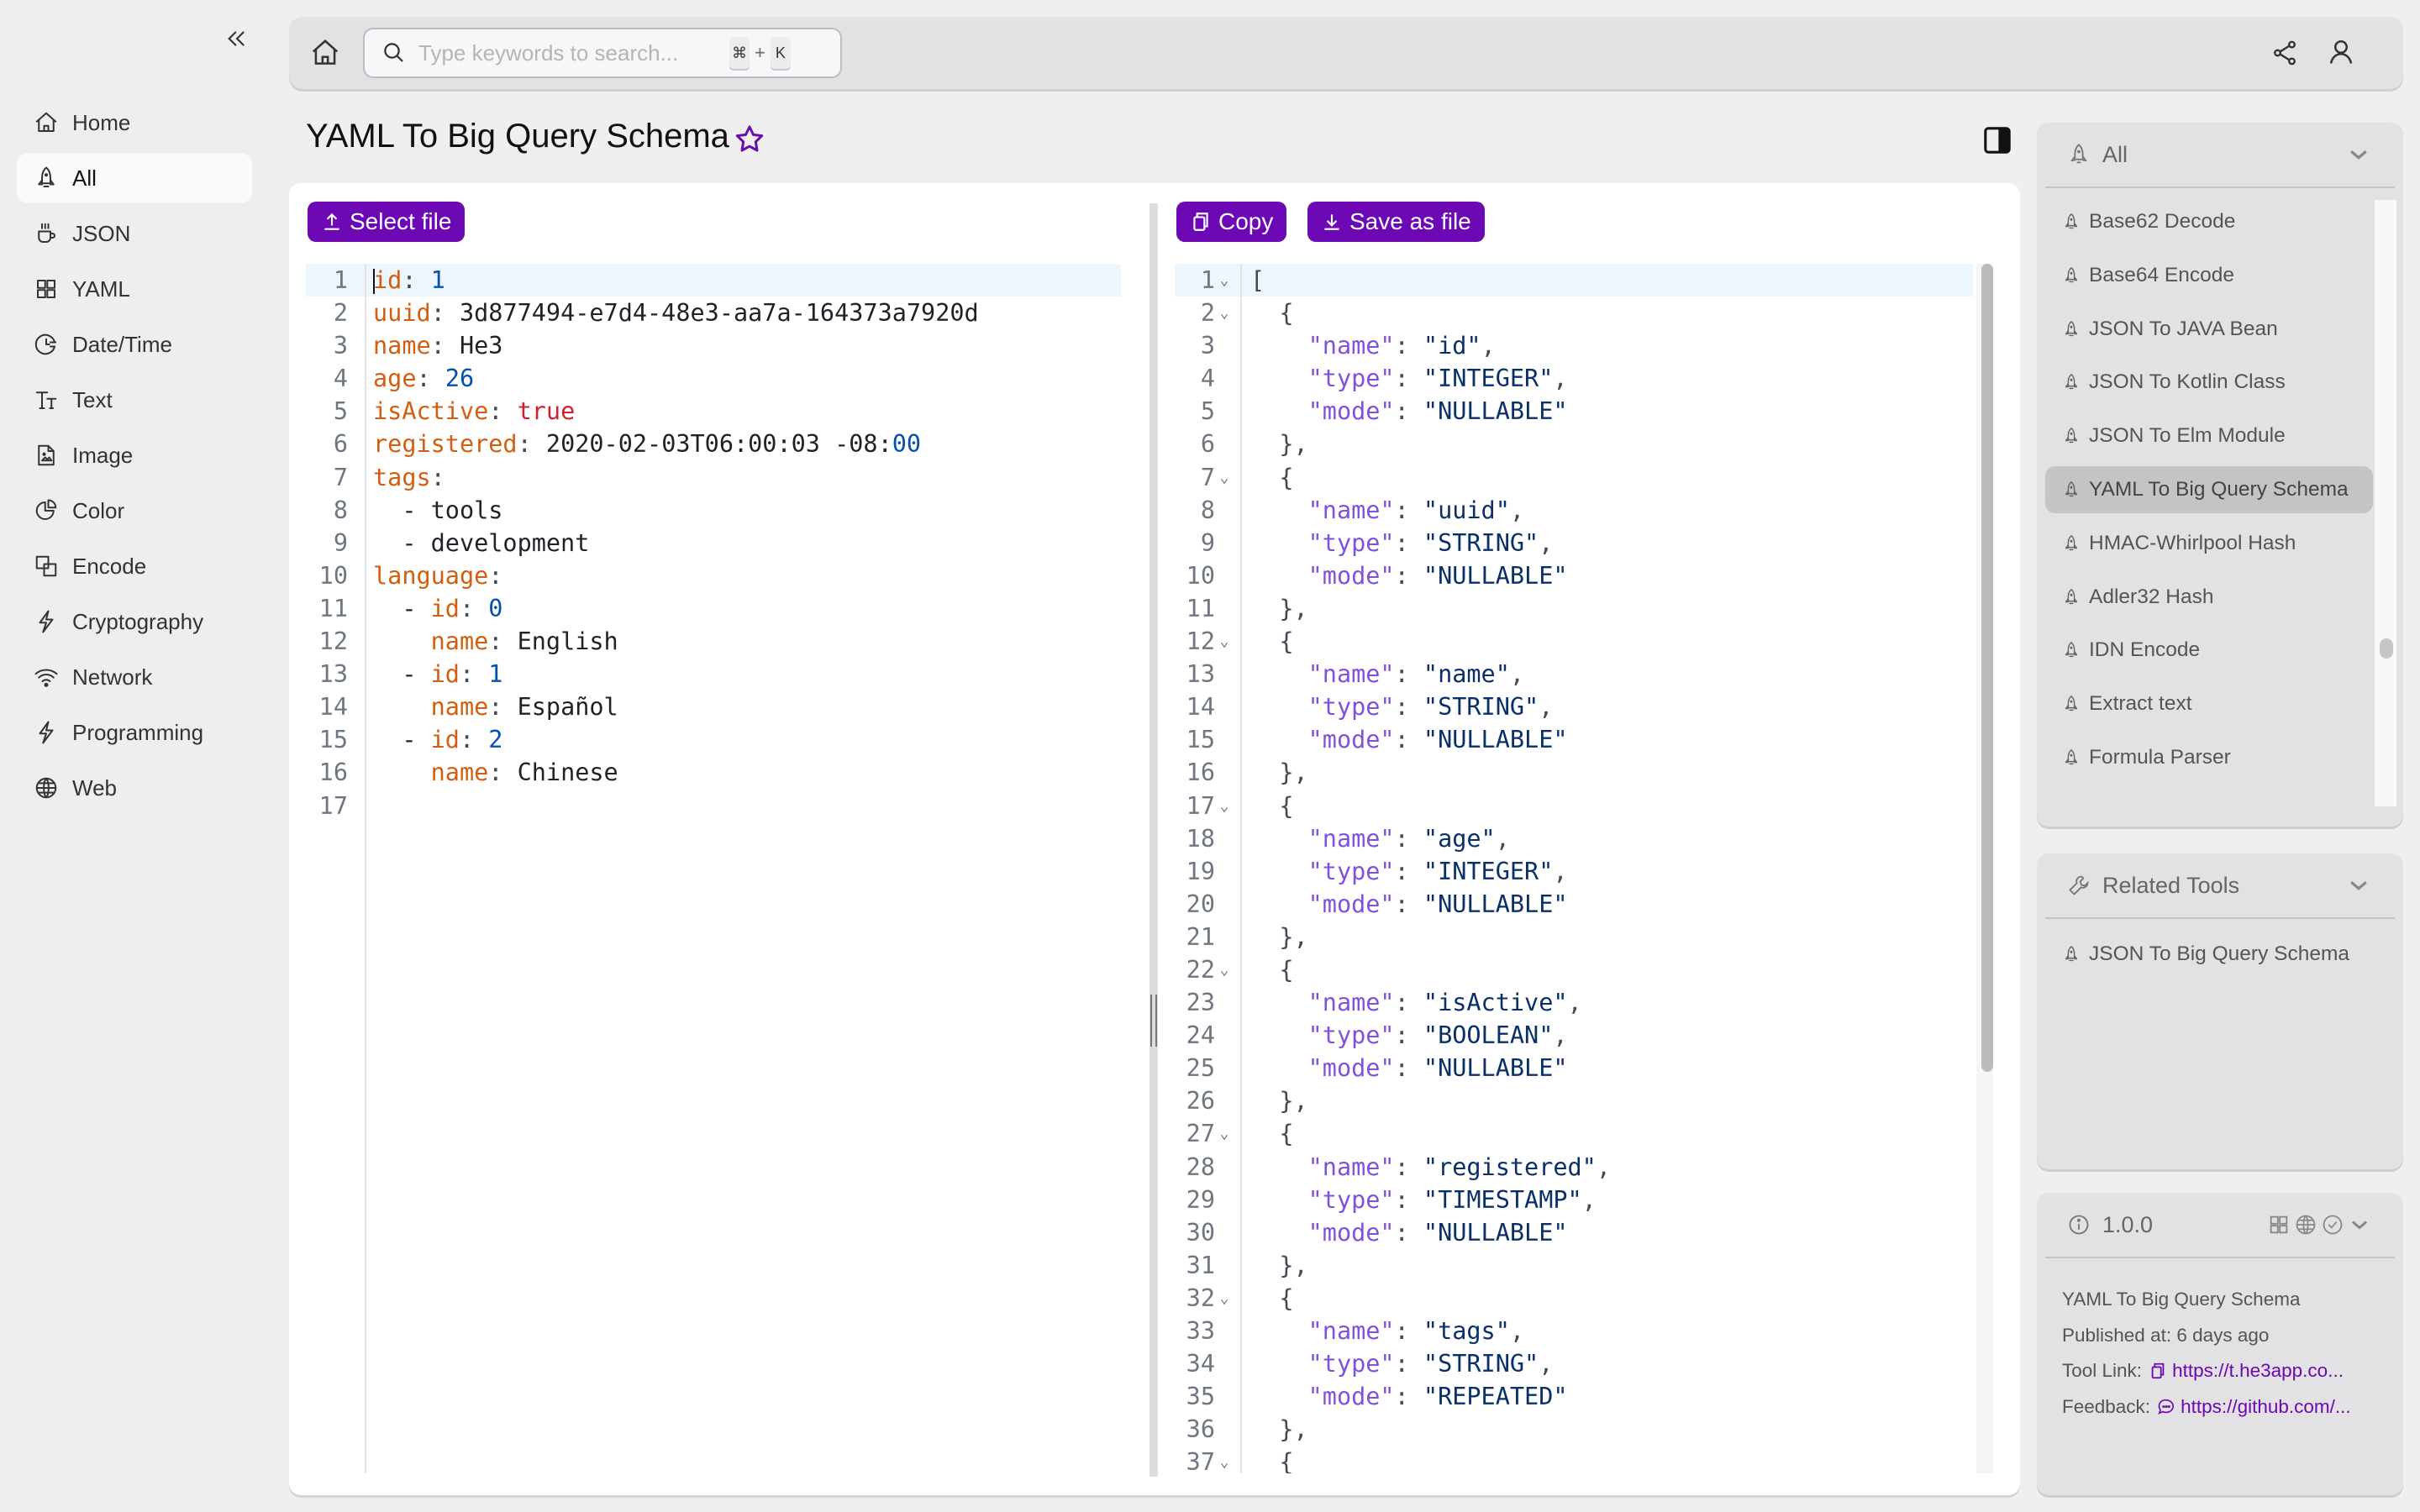 This screenshot has width=2420, height=1512. I want to click on sidebar-item-yaml: YAML, so click(134, 289).